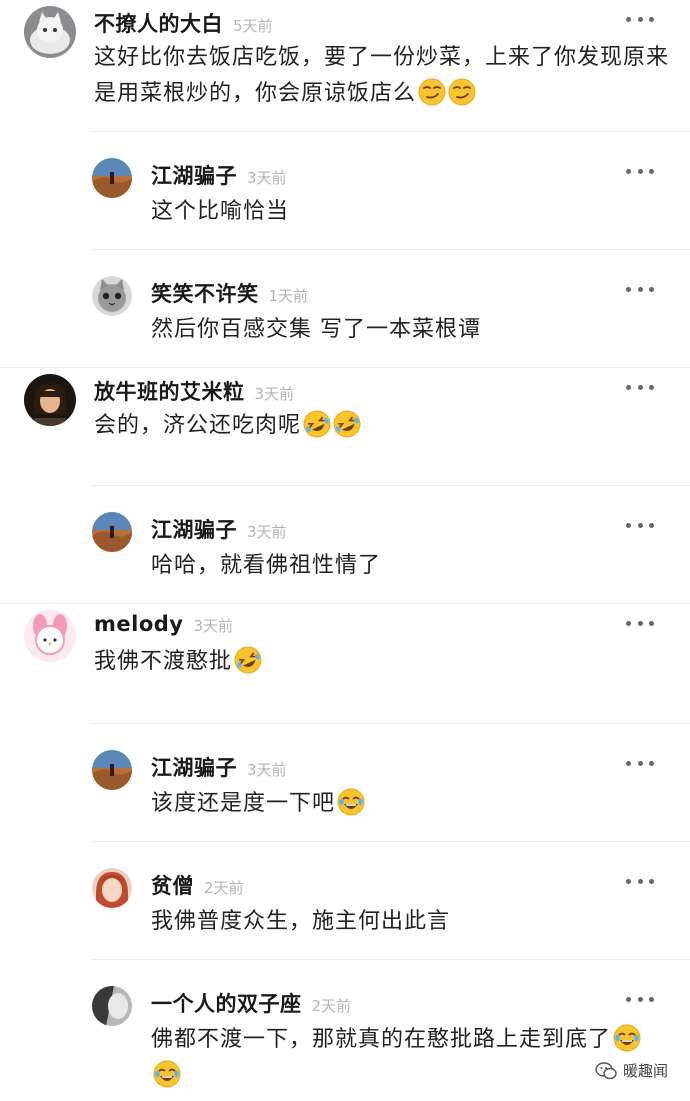 The image size is (690, 1101). I want to click on reply-item: 江湖骗子 3天前这个比喻恰当, so click(345, 191).